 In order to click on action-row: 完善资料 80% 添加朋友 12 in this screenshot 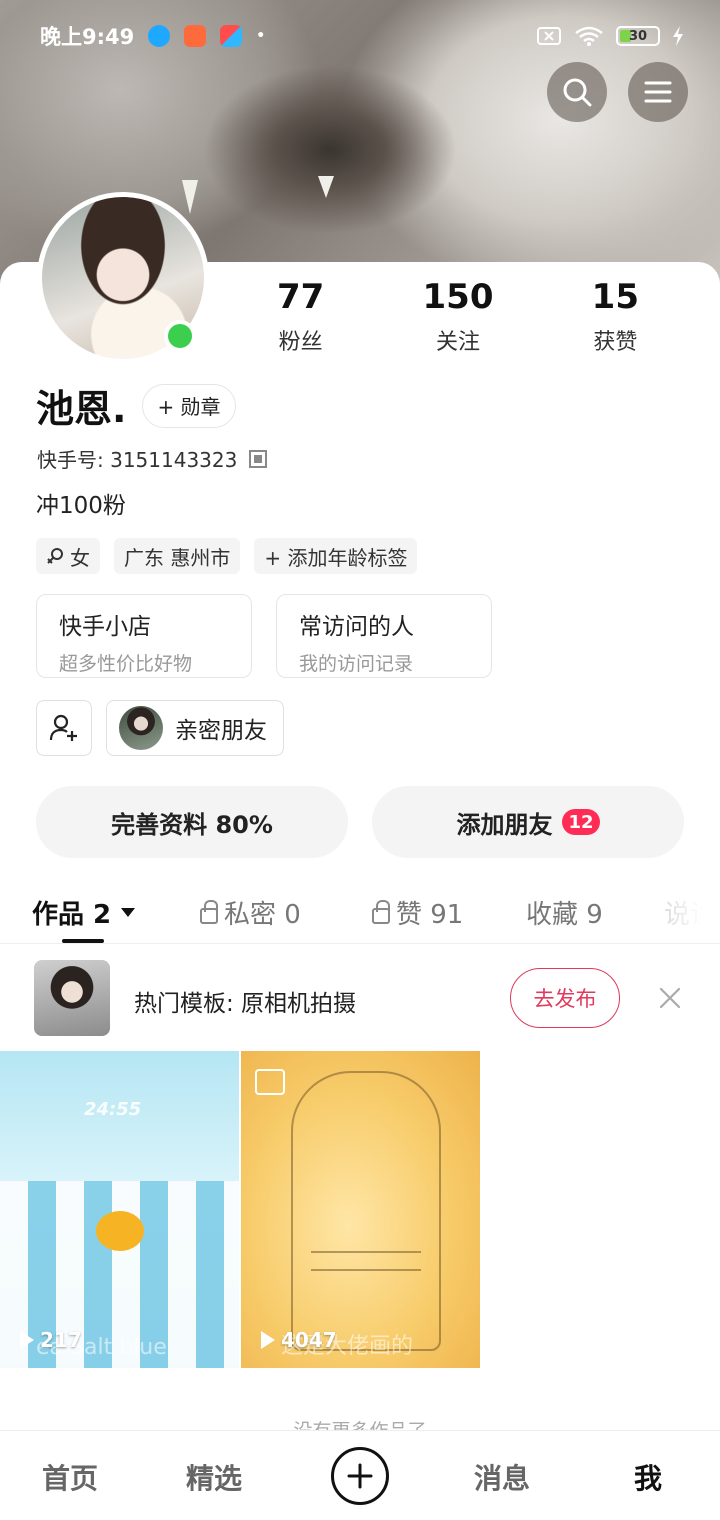, I will do `click(360, 822)`.